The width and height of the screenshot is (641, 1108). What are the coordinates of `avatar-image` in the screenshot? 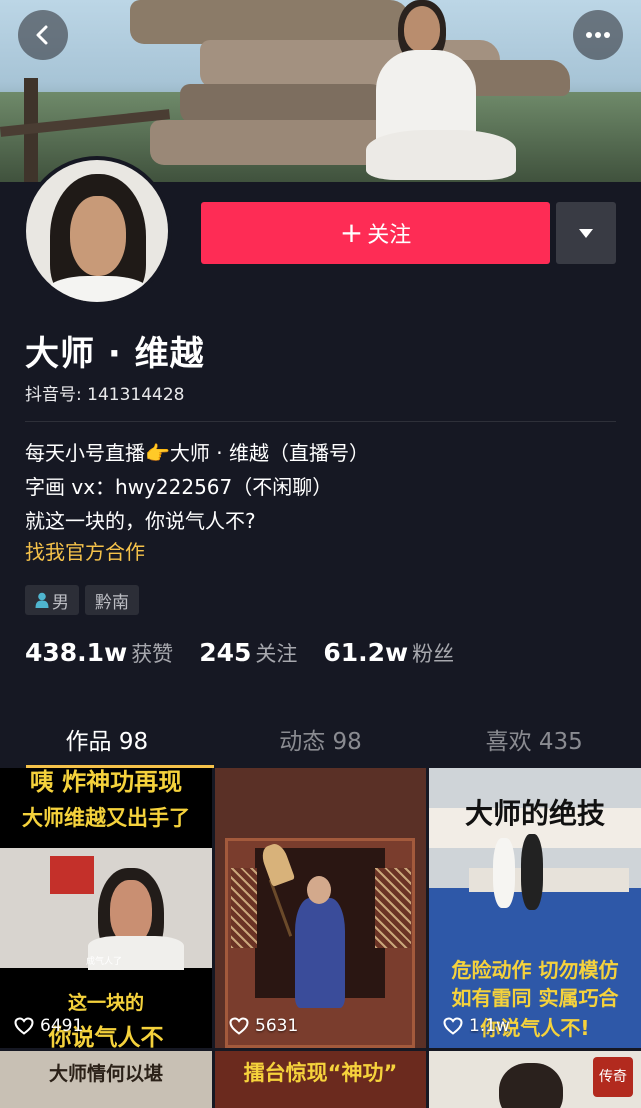 It's located at (97, 231).